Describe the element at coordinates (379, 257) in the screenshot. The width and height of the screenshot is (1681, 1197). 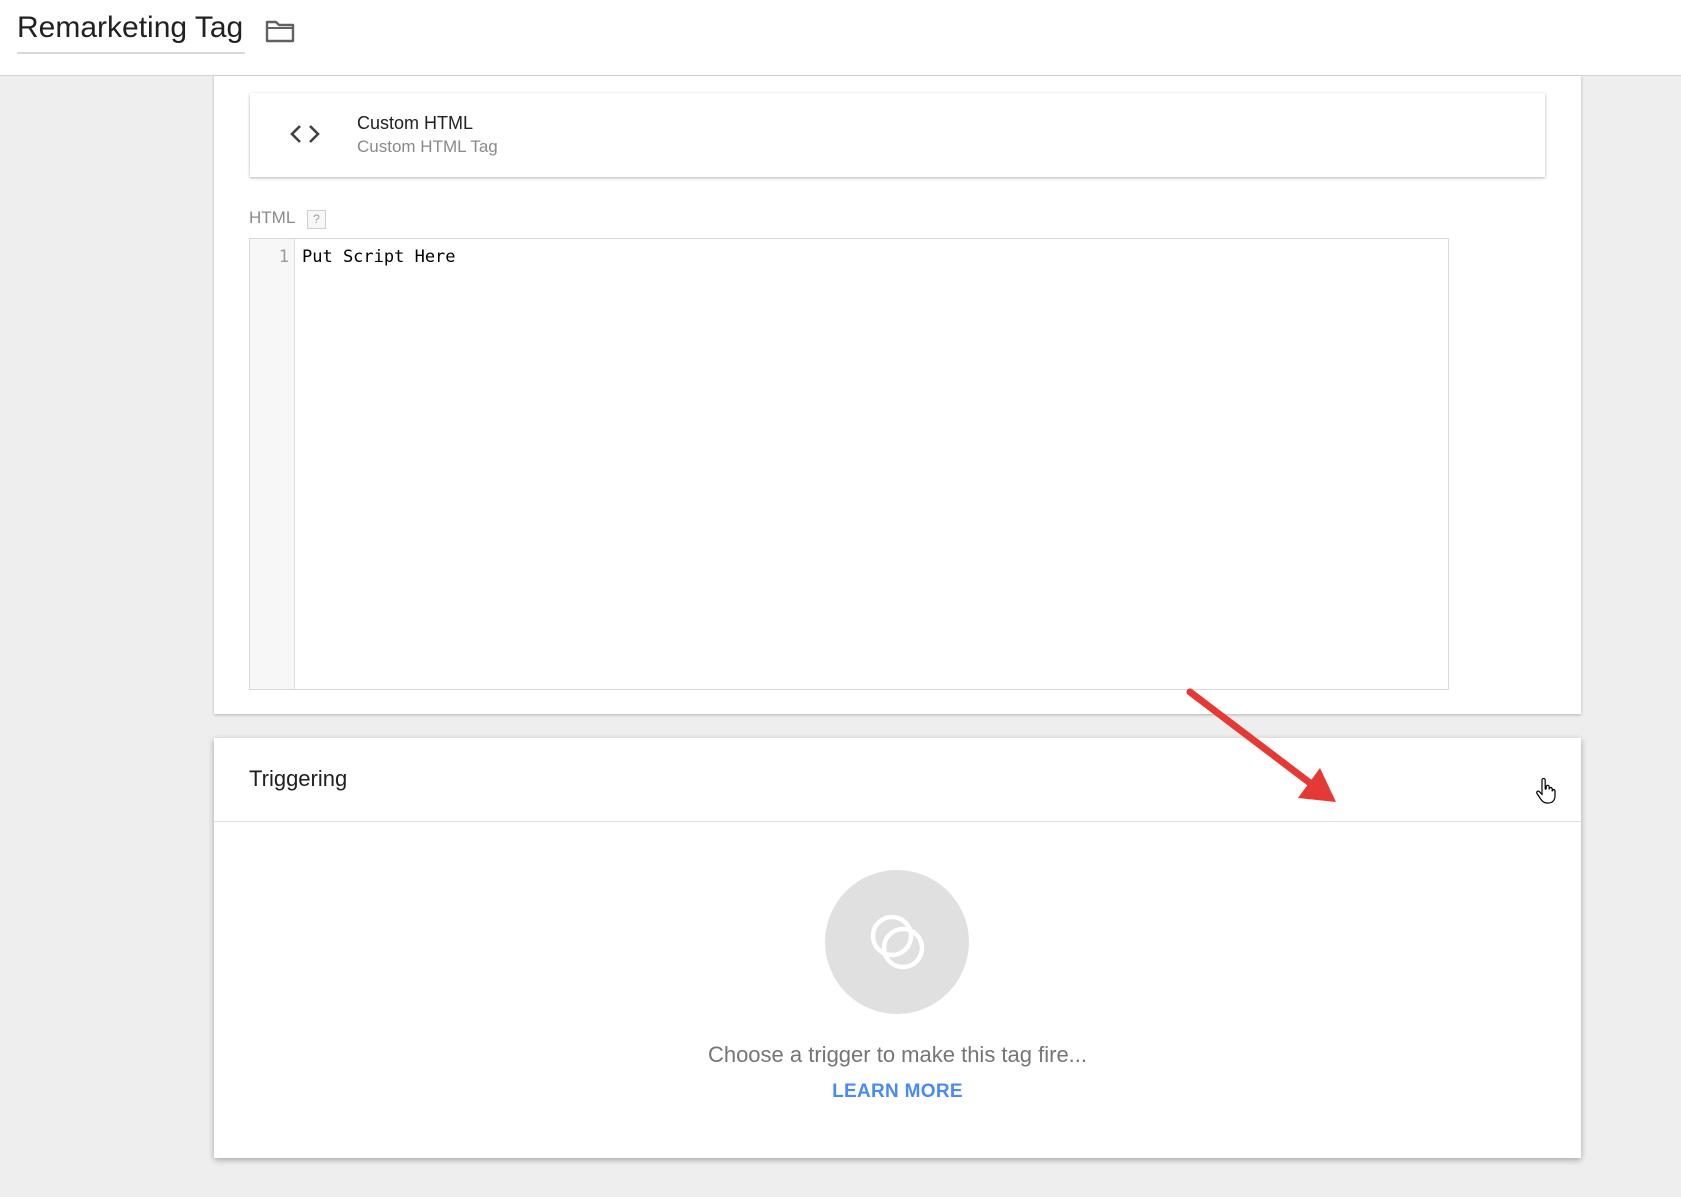
I see `code-line: Put Script Here` at that location.